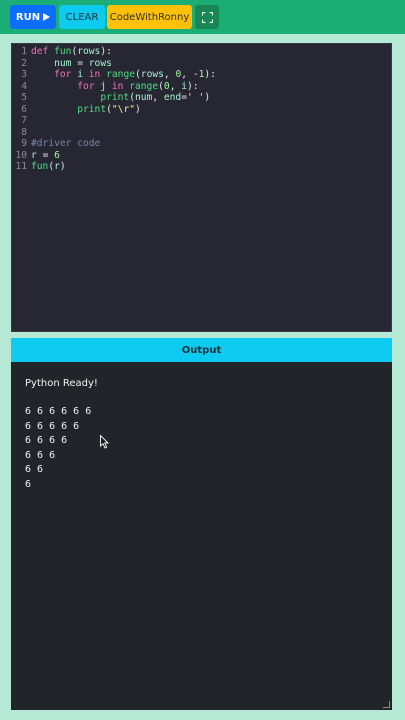 This screenshot has width=405, height=720. I want to click on line-number: 10, so click(21, 155).